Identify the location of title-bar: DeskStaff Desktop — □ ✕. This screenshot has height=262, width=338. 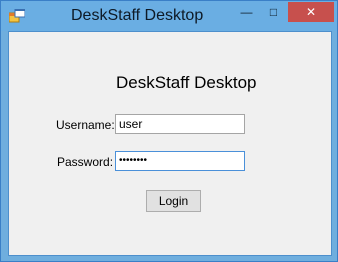
(169, 16).